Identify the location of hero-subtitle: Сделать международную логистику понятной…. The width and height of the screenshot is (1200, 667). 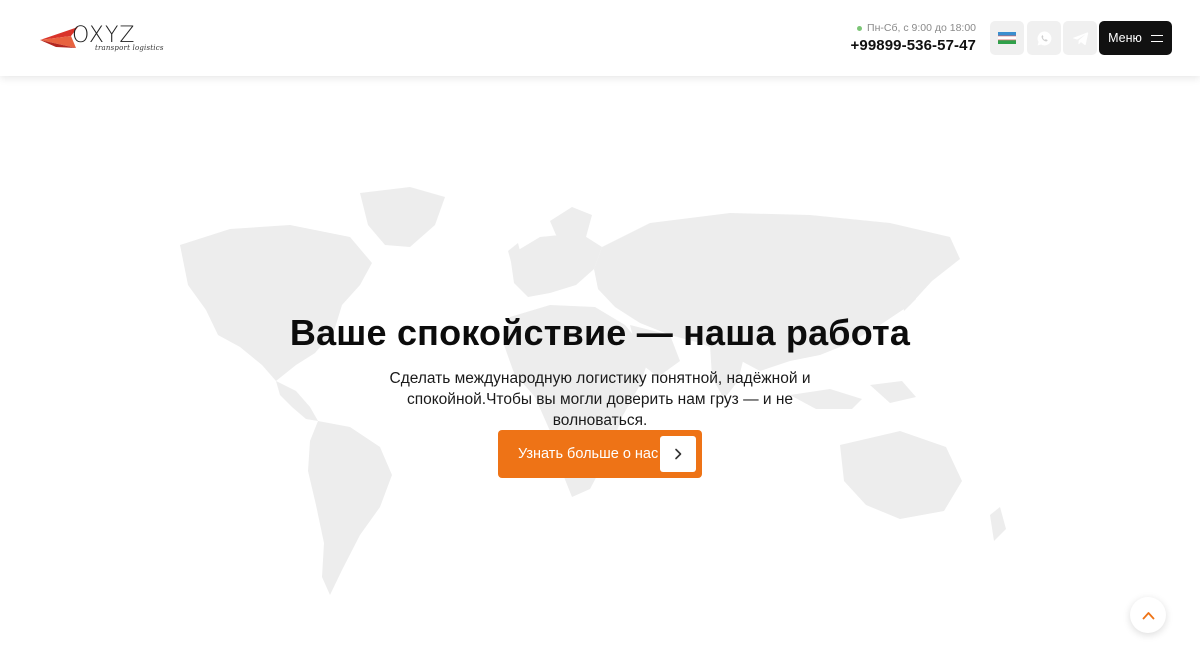
(600, 399).